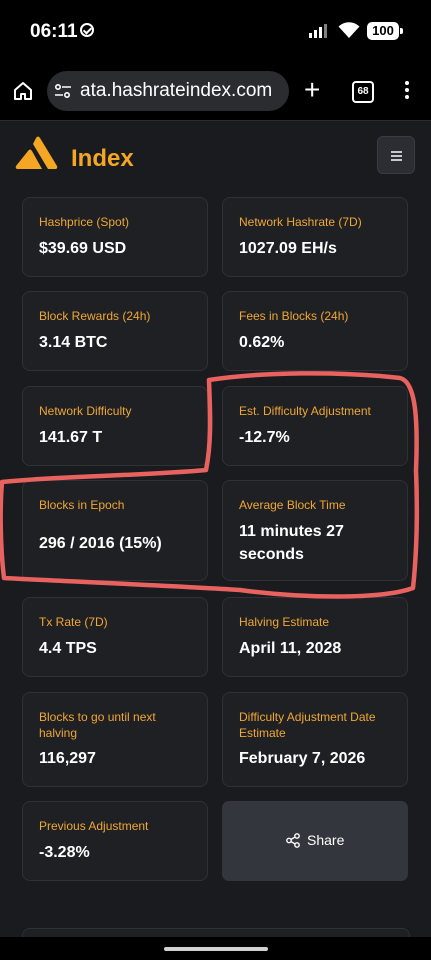  What do you see at coordinates (85, 411) in the screenshot?
I see `stat-label: Network Difficulty` at bounding box center [85, 411].